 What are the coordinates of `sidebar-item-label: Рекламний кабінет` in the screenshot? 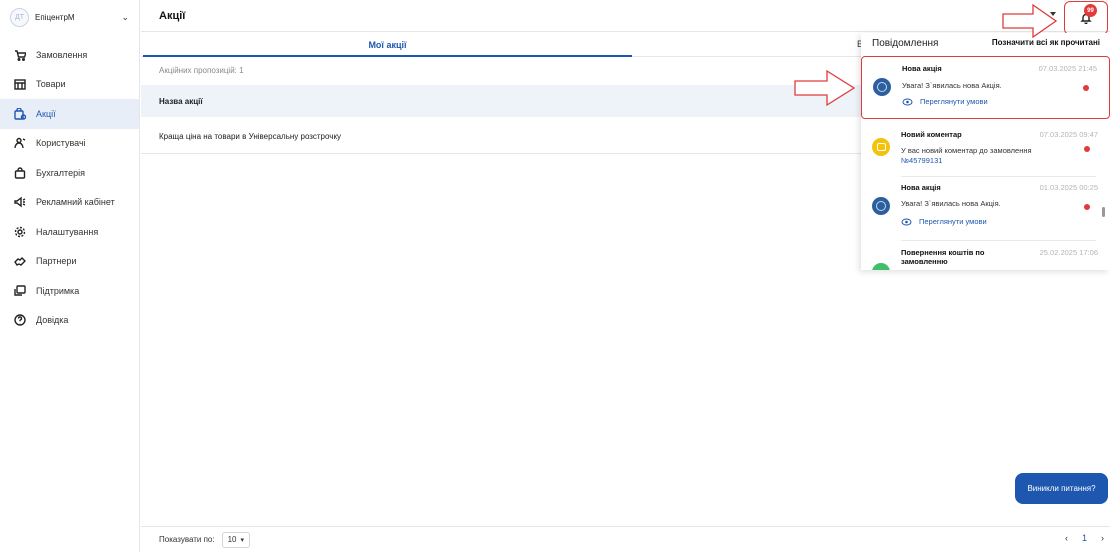 It's located at (75, 202).